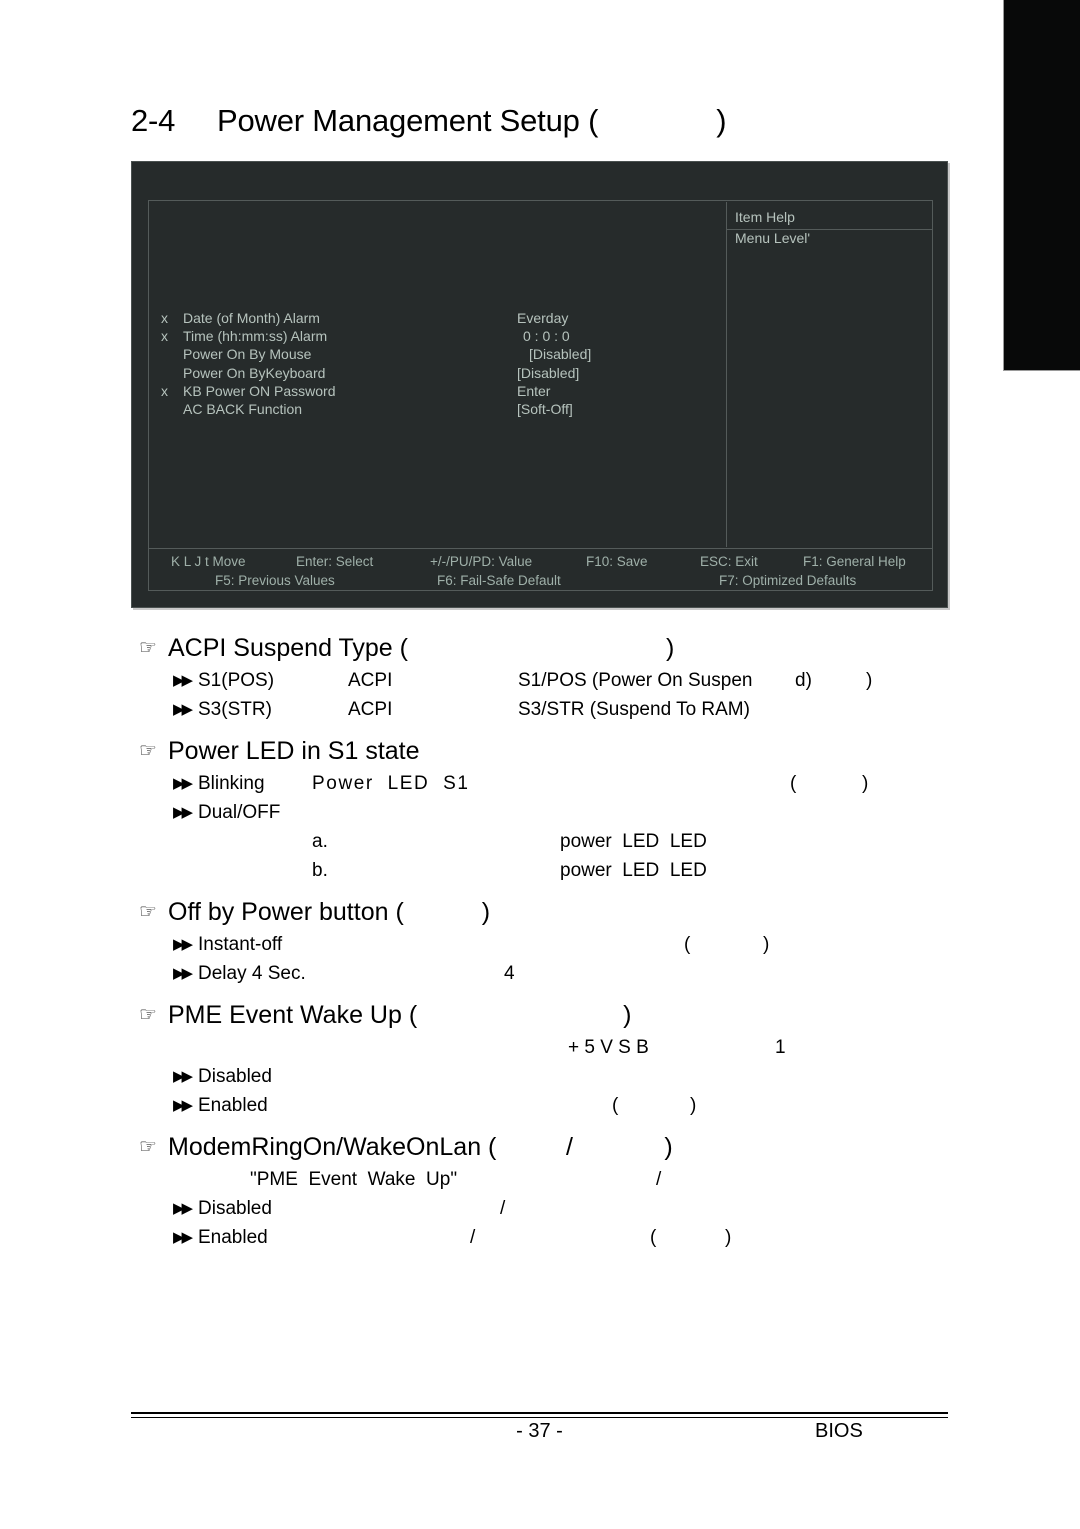 Image resolution: width=1080 pixels, height=1529 pixels. What do you see at coordinates (540, 1208) in the screenshot?
I see `option-choice: ▶▶ Disabled /` at bounding box center [540, 1208].